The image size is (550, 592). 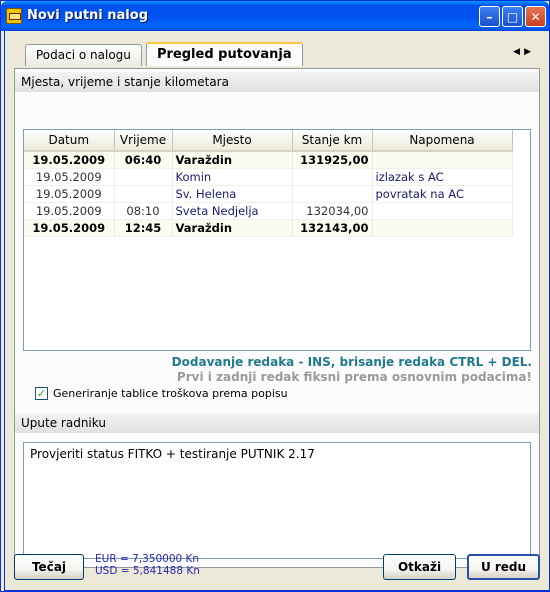 What do you see at coordinates (277, 423) in the screenshot?
I see `section-notes-header: Upute radniku` at bounding box center [277, 423].